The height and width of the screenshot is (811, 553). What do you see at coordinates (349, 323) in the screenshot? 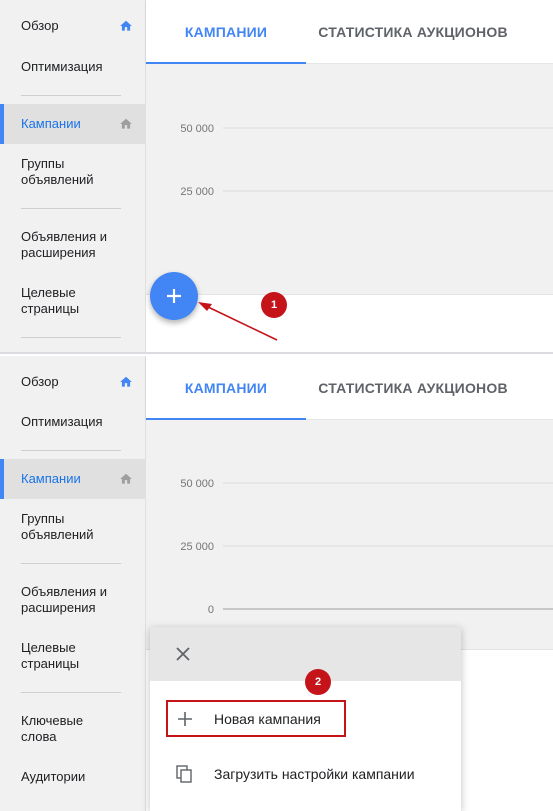
I see `table-area` at bounding box center [349, 323].